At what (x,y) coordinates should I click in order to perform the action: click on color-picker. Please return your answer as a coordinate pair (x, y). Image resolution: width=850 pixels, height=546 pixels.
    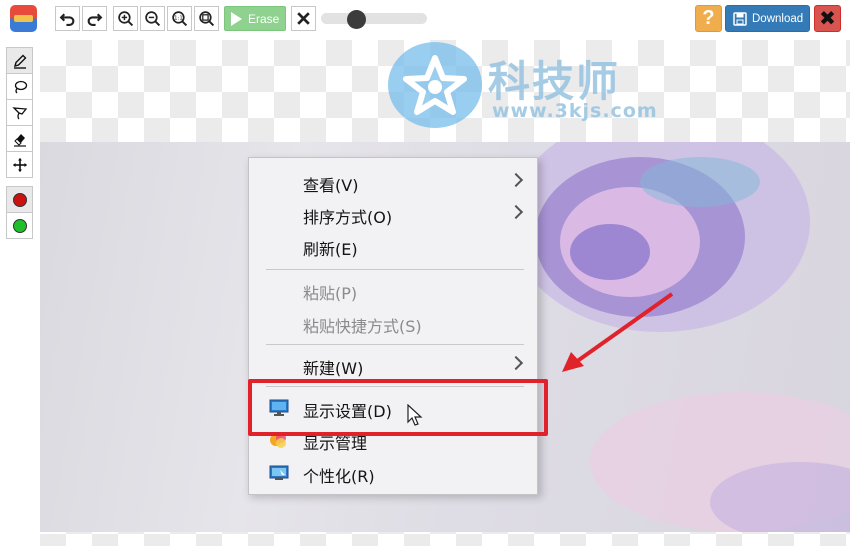
    Looking at the image, I should click on (19, 212).